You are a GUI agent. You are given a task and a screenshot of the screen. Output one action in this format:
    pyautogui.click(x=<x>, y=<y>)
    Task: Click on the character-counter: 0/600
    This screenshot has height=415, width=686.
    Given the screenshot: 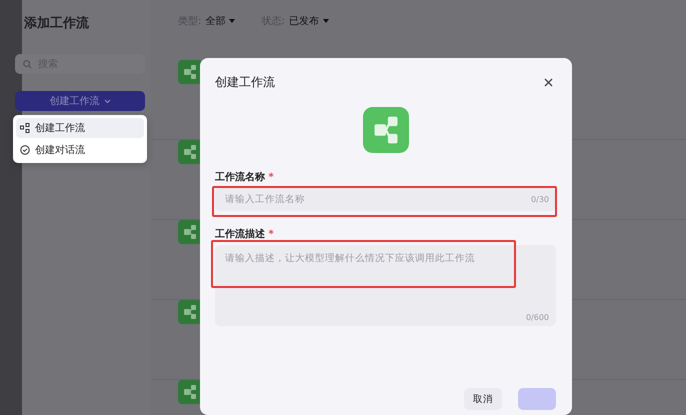 What is the action you would take?
    pyautogui.click(x=537, y=317)
    